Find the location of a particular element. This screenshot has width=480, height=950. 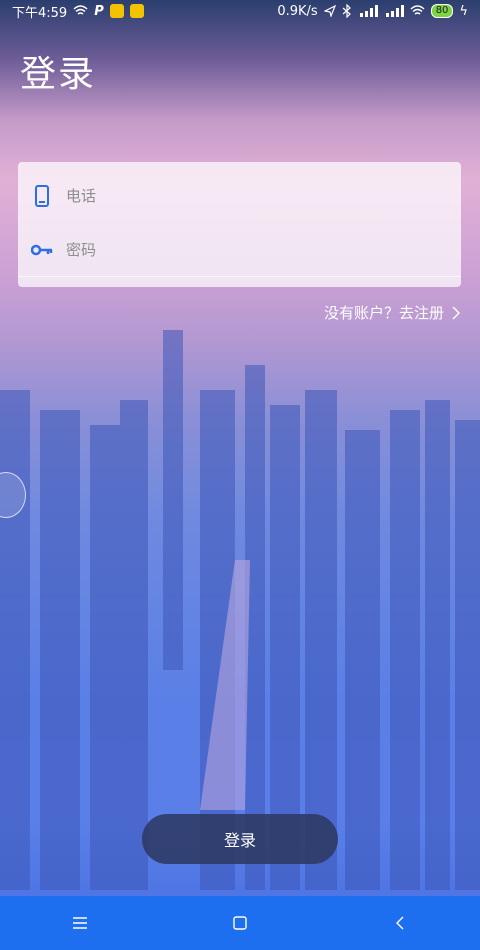

back-icon is located at coordinates (400, 923).